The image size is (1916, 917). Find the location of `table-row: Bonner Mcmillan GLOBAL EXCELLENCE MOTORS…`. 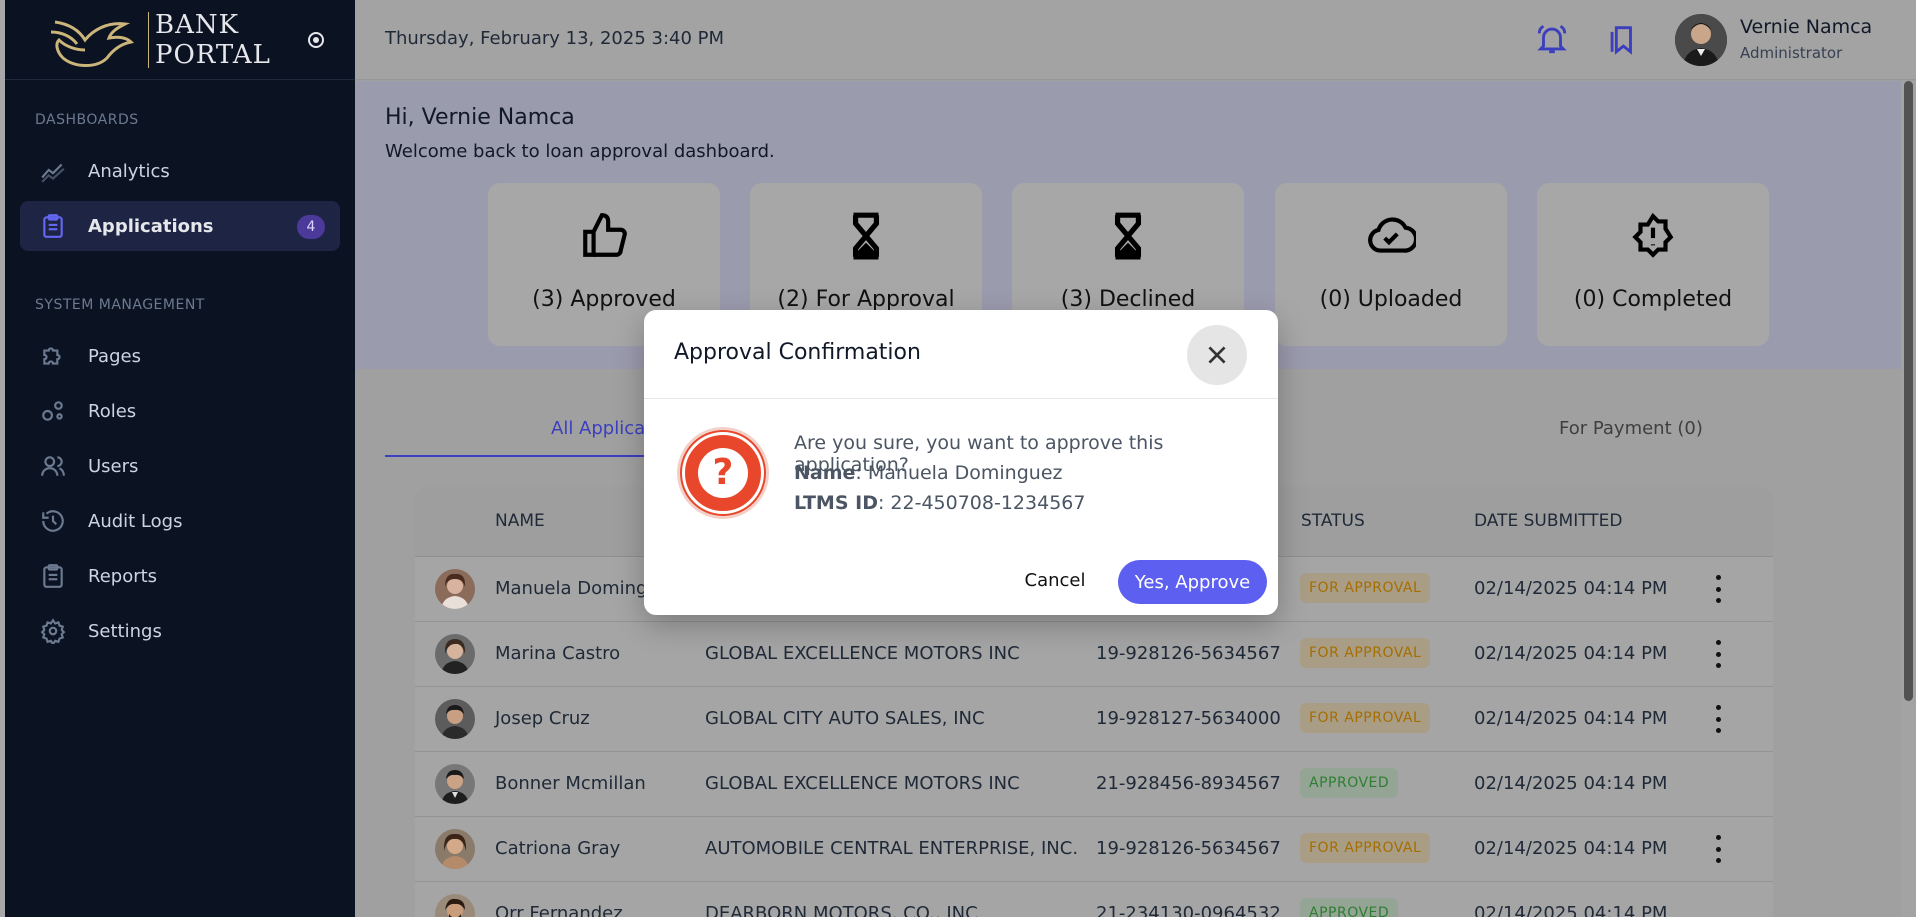

table-row: Bonner Mcmillan GLOBAL EXCELLENCE MOTORS… is located at coordinates (1094, 784).